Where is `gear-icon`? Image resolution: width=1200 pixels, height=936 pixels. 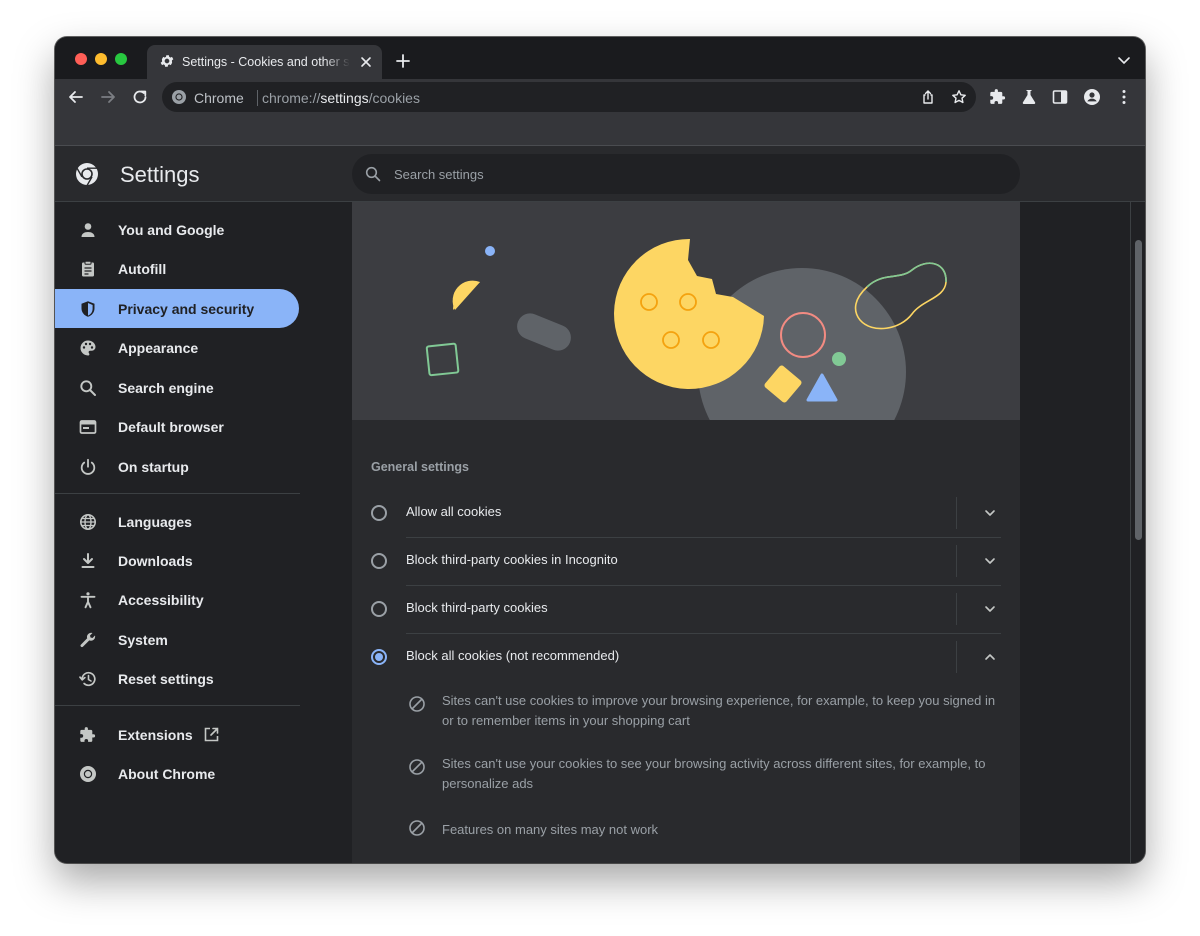
gear-icon is located at coordinates (167, 61).